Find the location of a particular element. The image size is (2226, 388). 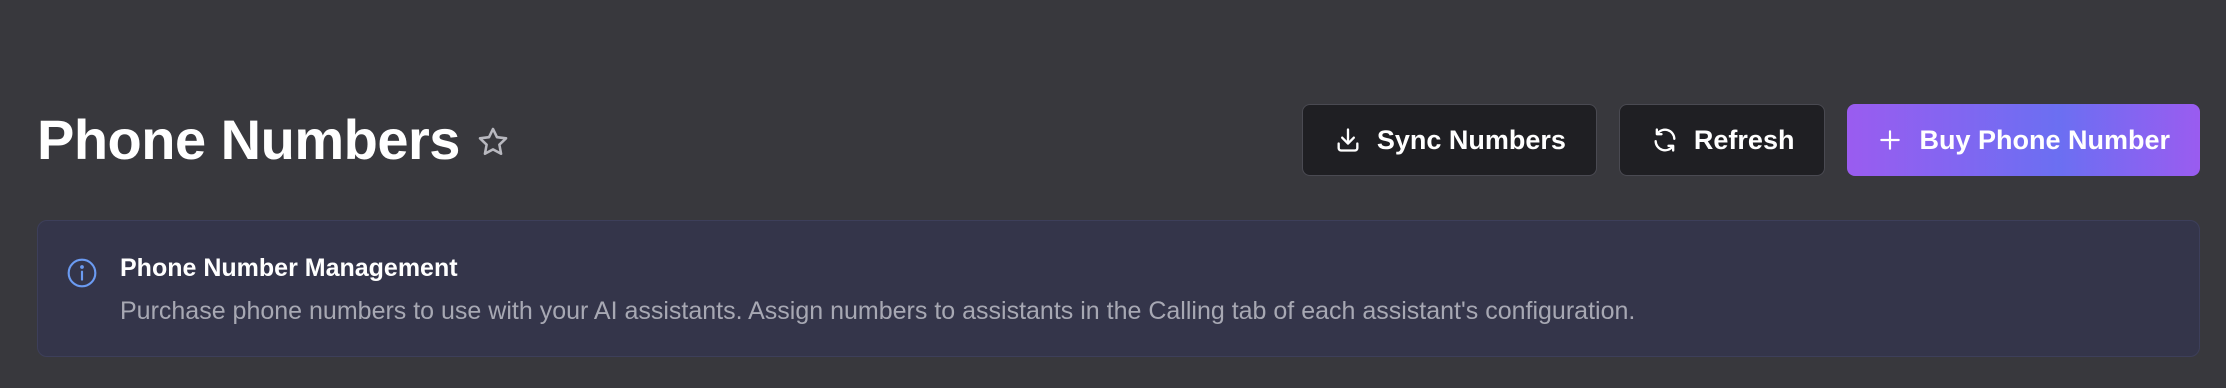

sync-numbers-button: Sync Numbers is located at coordinates (1449, 140).